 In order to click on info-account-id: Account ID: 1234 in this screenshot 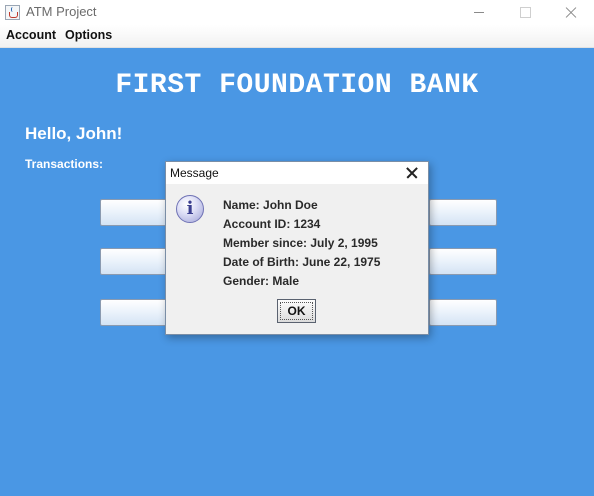, I will do `click(272, 224)`.